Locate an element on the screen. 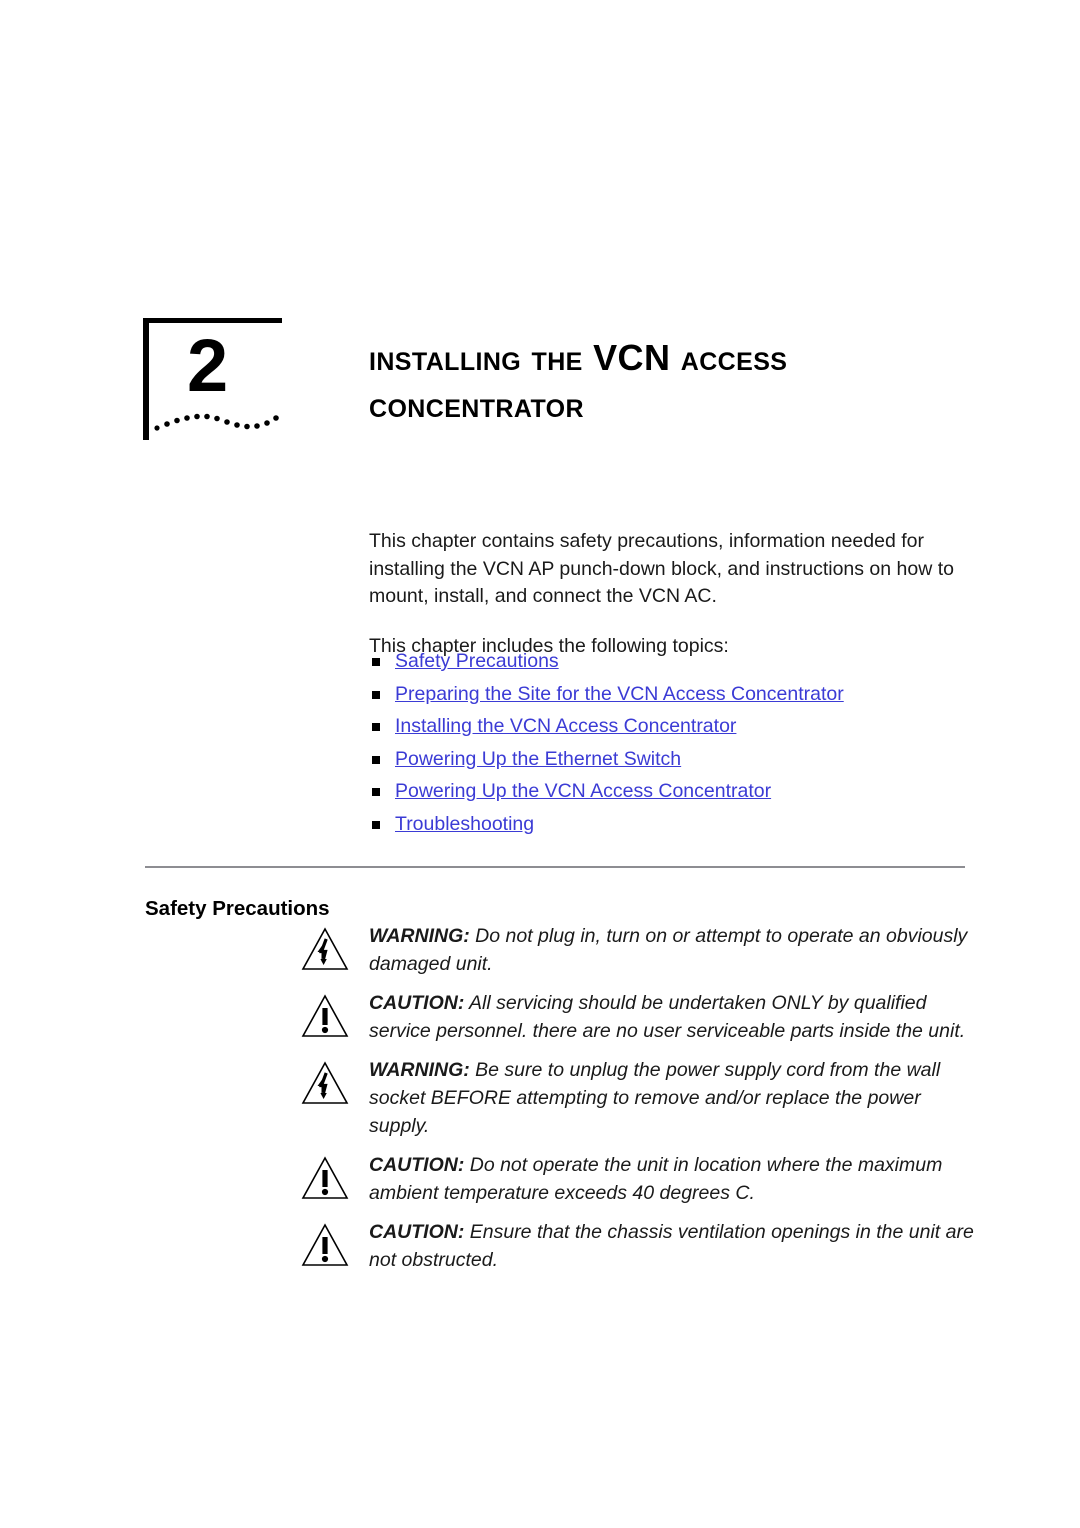  list-item: Safety Precautions is located at coordinates (679, 661).